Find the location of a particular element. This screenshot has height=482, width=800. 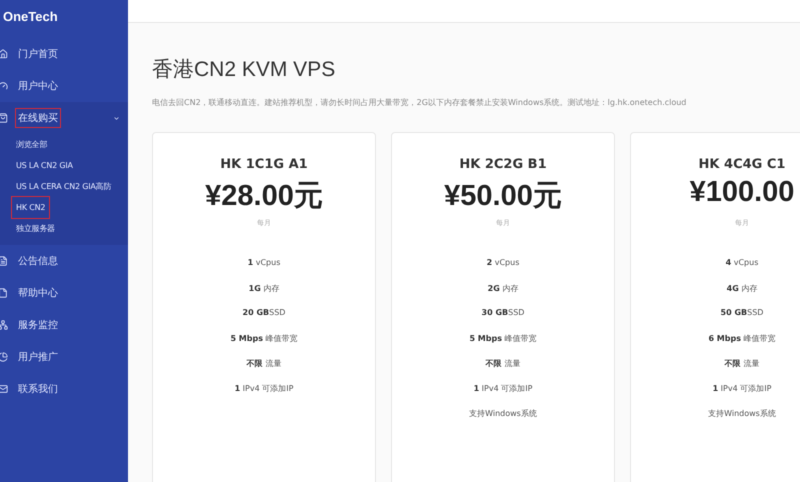

plan-price: ¥100.00 is located at coordinates (742, 193).